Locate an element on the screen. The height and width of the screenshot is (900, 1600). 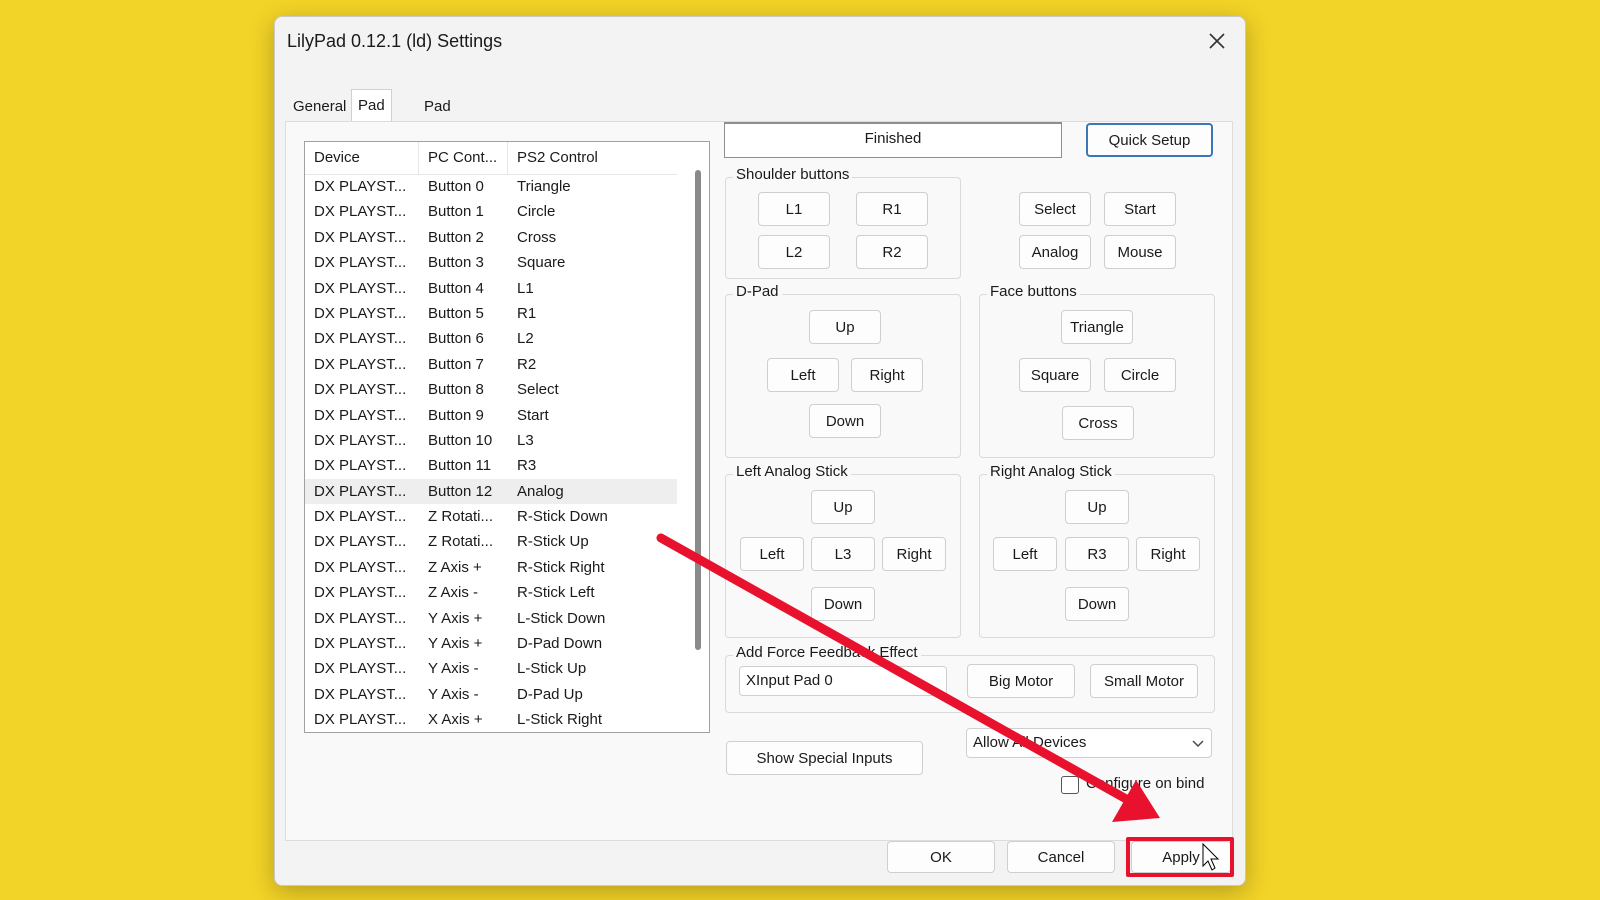
table-row: DX PLAYST... Button 3 Square is located at coordinates (491, 262).